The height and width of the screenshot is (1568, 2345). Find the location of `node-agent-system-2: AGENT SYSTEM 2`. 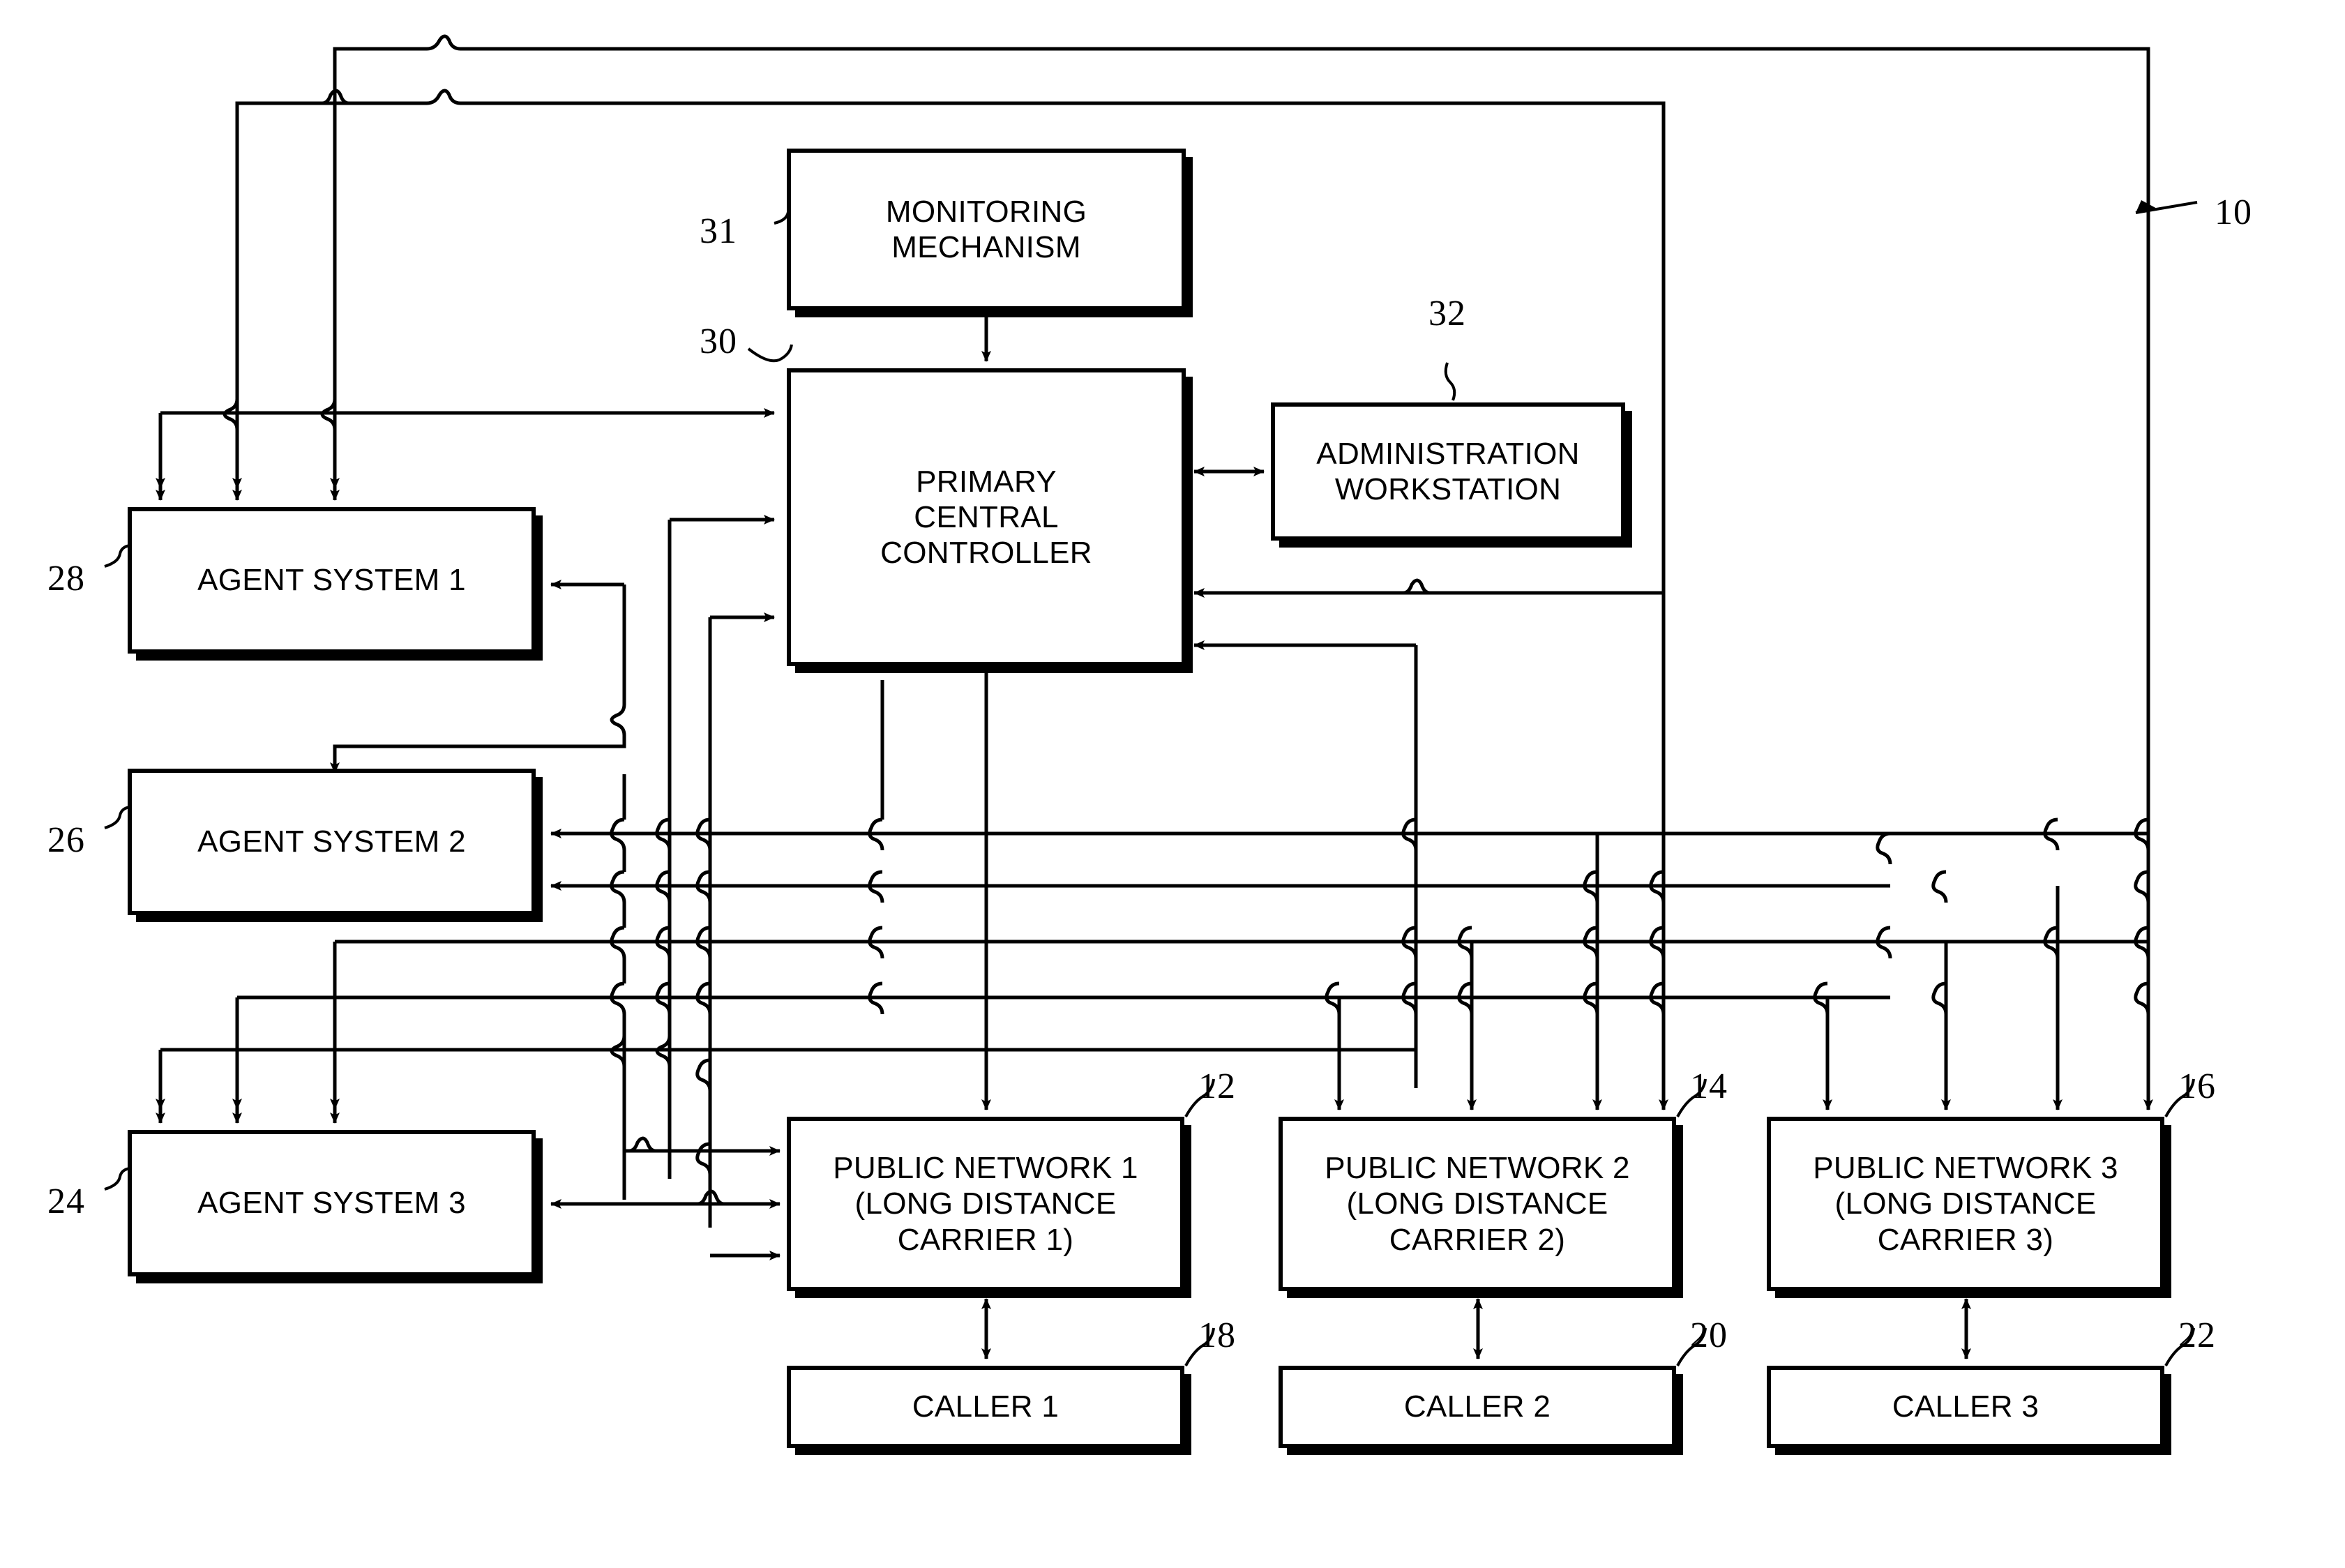

node-agent-system-2: AGENT SYSTEM 2 is located at coordinates (332, 842).